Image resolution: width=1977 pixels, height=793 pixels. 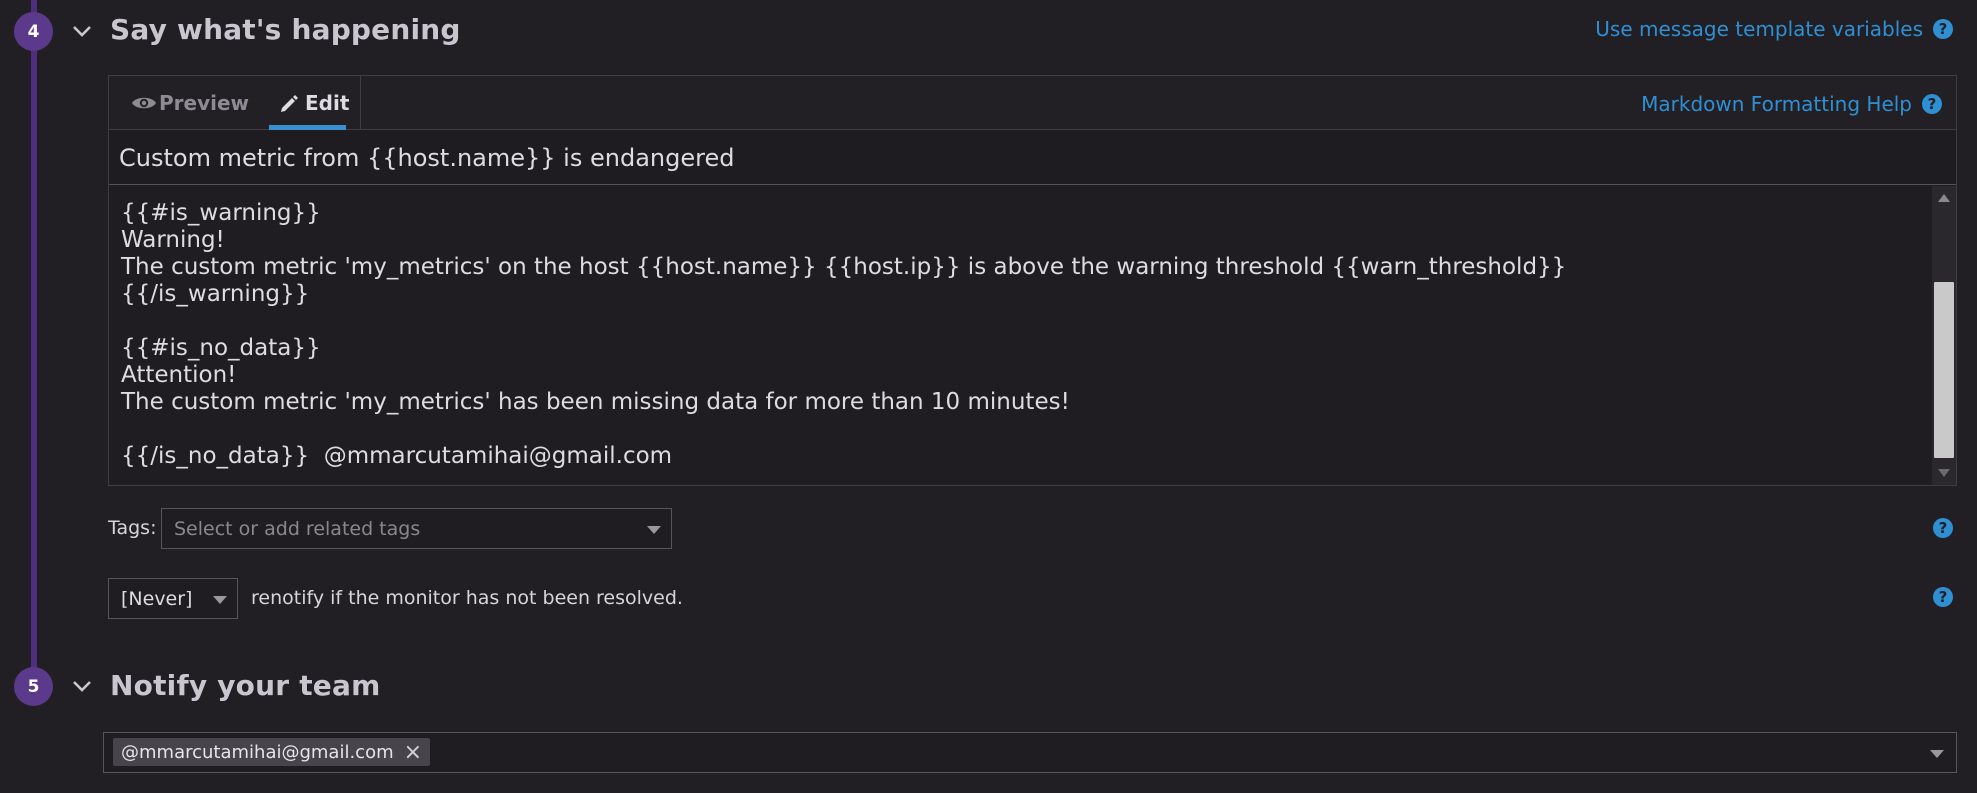 I want to click on body-line: {{#is_no_data}}, so click(x=221, y=348).